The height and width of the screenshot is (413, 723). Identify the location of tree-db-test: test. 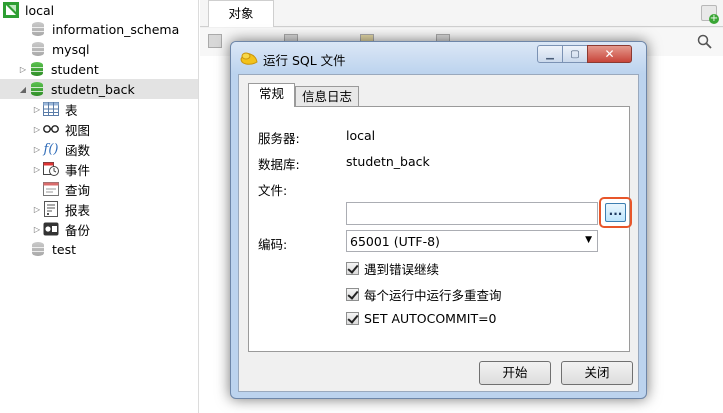
(53, 249).